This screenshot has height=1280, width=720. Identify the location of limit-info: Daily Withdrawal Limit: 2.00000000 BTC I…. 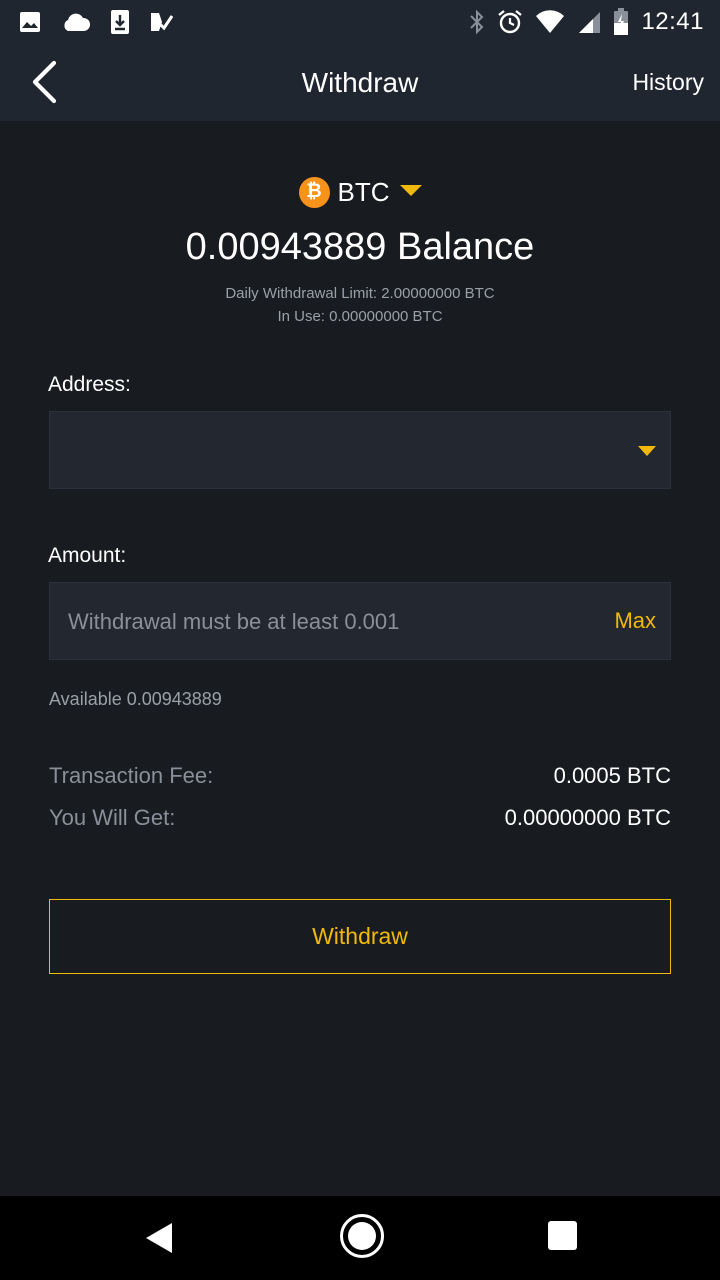
(360, 305).